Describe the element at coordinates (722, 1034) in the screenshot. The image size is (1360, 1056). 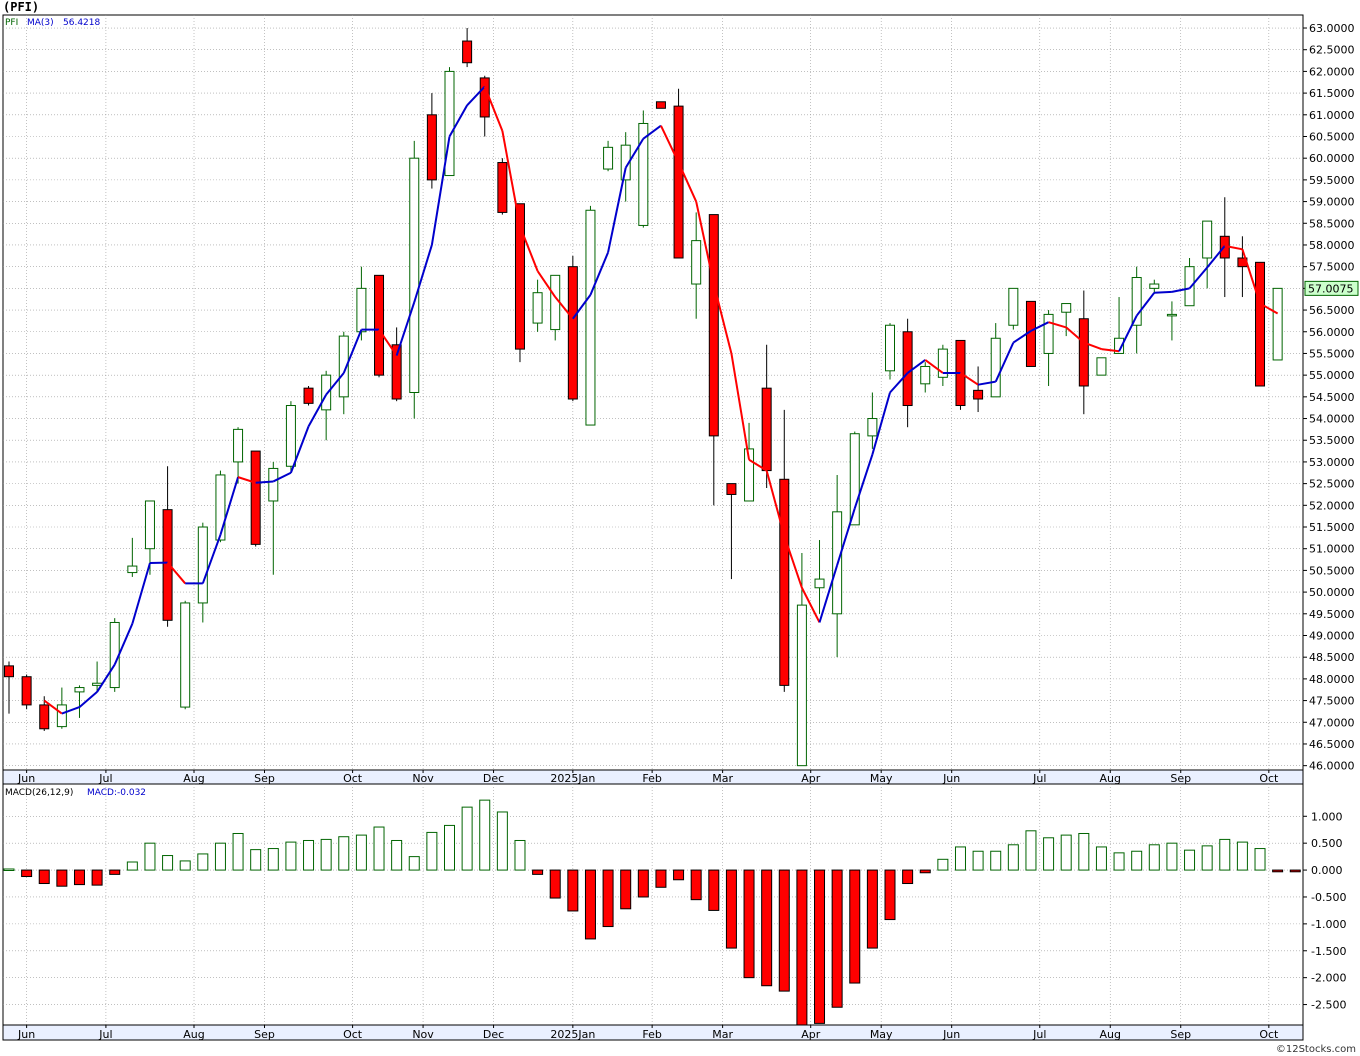
I see `macd-x-label: Mar` at that location.